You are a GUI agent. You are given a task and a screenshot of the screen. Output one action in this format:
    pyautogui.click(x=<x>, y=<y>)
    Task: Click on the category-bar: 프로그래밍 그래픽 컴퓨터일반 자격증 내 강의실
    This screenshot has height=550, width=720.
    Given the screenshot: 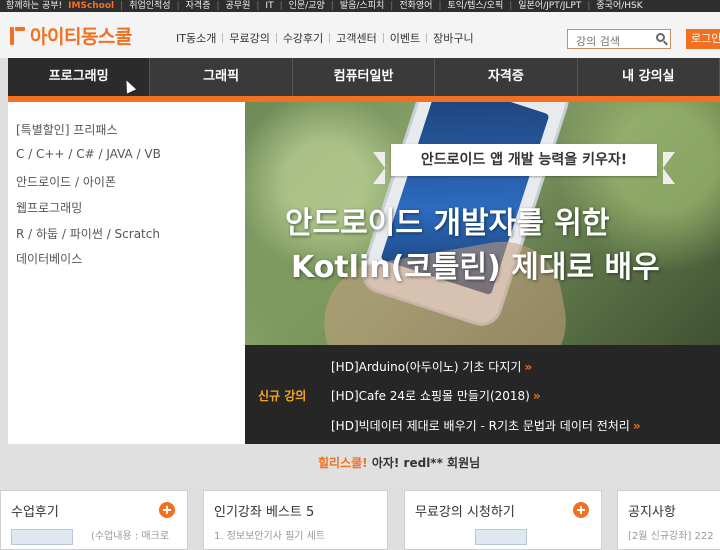 What is the action you would take?
    pyautogui.click(x=364, y=77)
    